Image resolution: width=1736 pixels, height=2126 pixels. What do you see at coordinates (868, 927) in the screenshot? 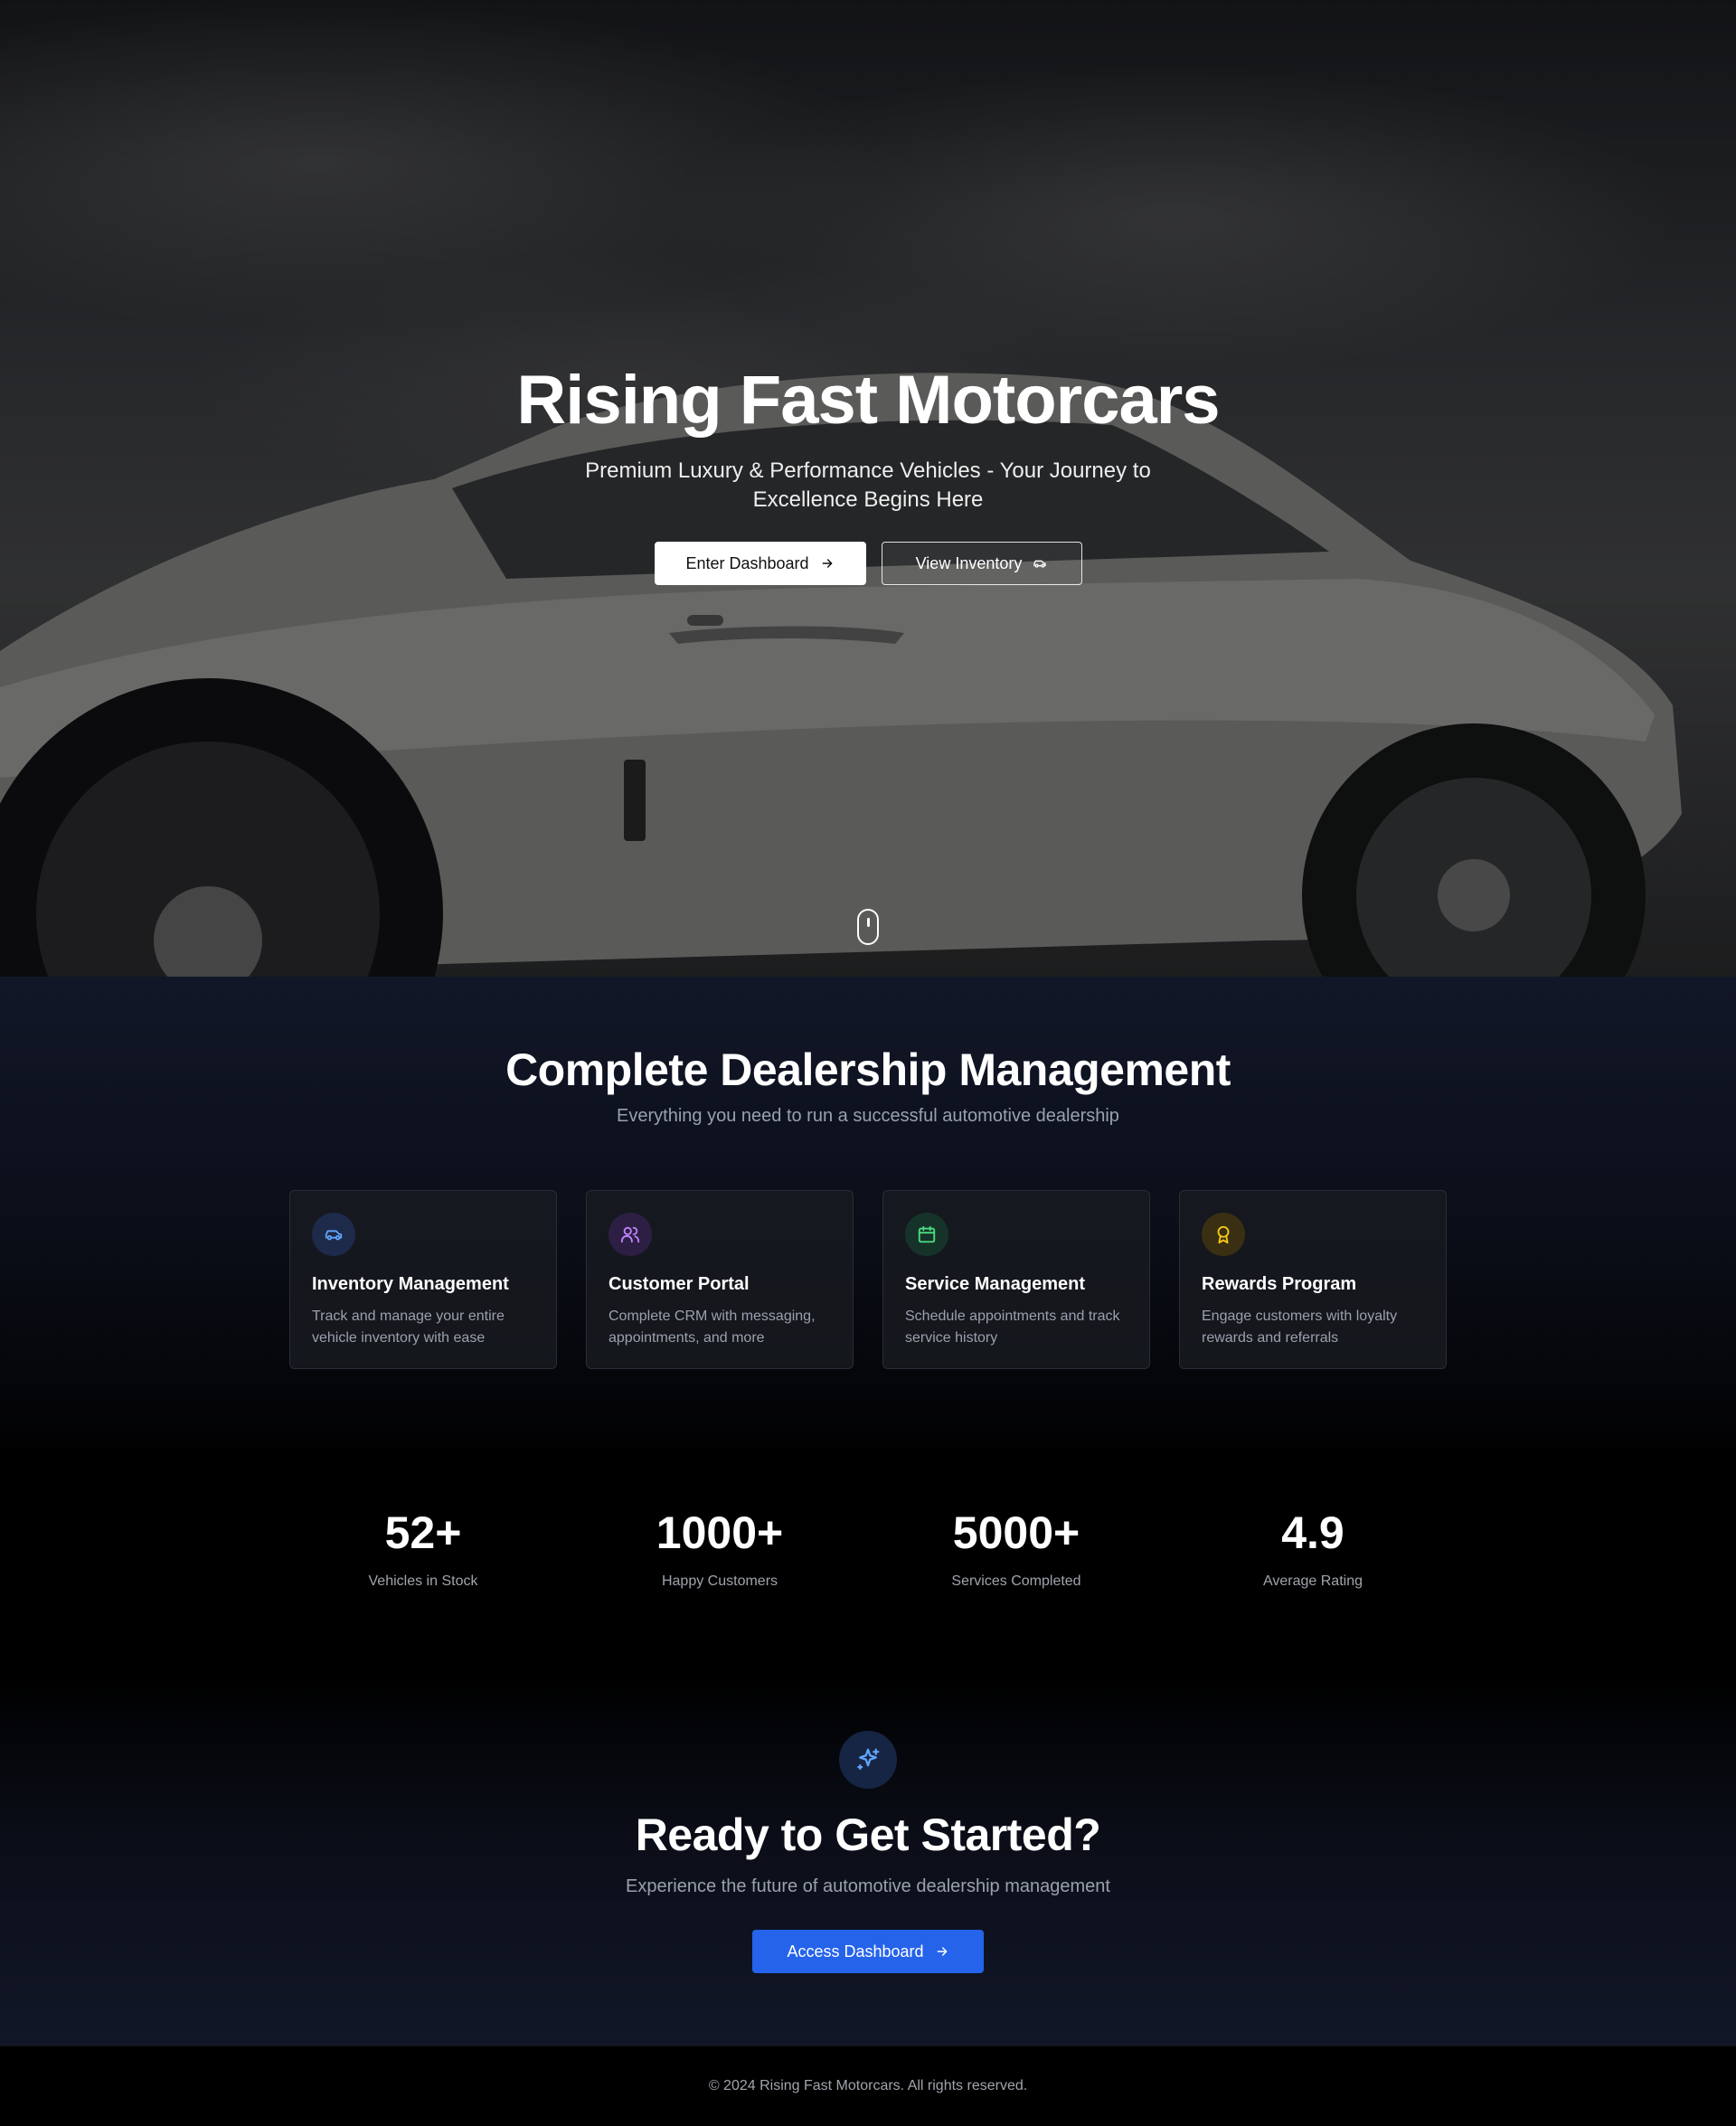
I see `mouse-scroll-icon` at bounding box center [868, 927].